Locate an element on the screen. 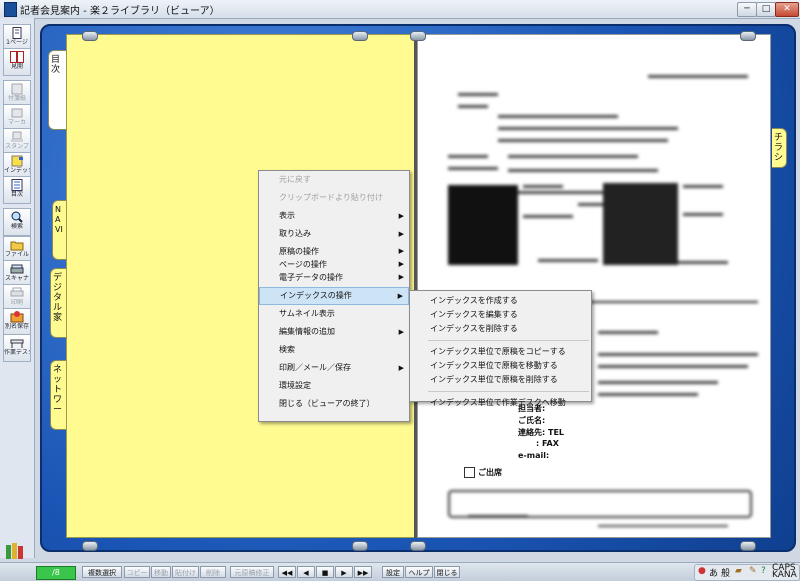  search-label: 検索 is located at coordinates (16, 226).